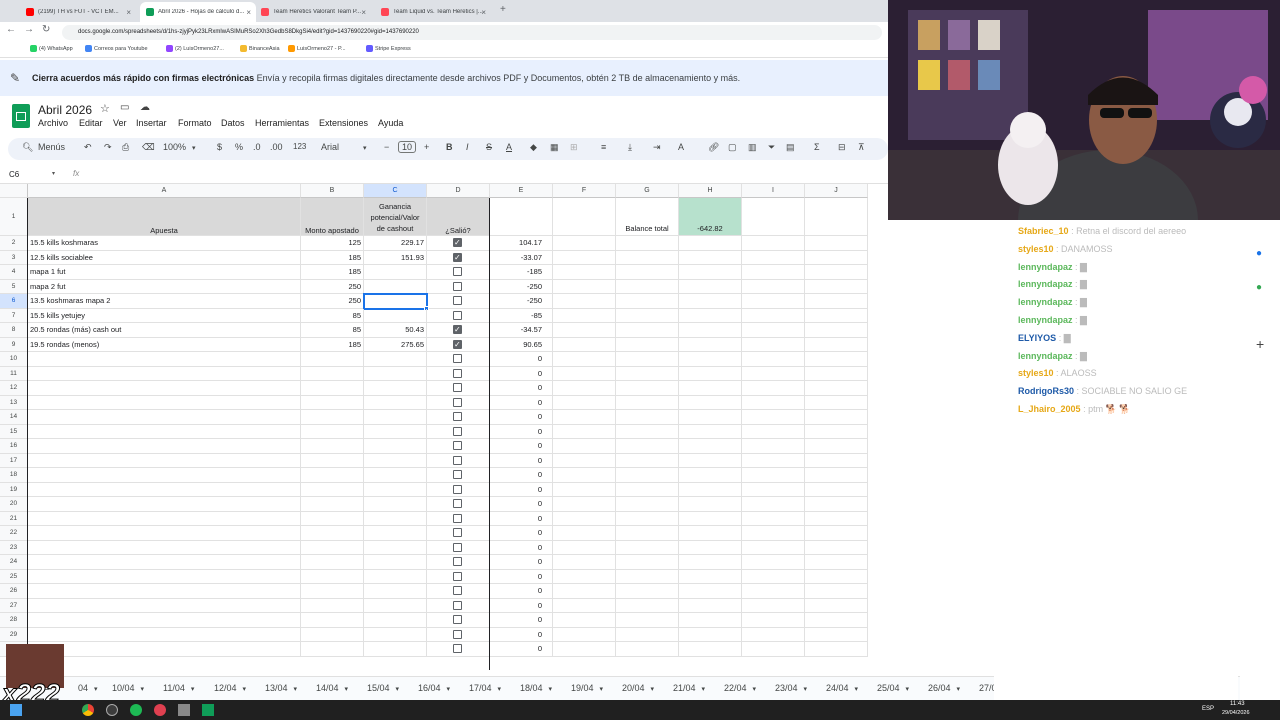 The width and height of the screenshot is (1280, 720). Describe the element at coordinates (433, 12) in the screenshot. I see `browser-tab: Team Liquid vs. Team Heretics |... ×` at that location.